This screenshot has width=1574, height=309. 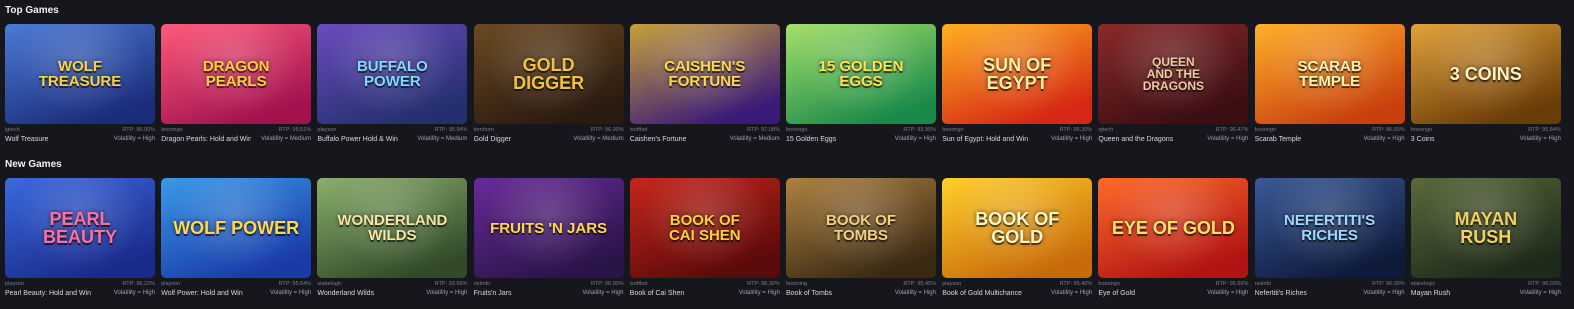 I want to click on game-thumbnail: Nefertiti's Riches, so click(x=1329, y=228).